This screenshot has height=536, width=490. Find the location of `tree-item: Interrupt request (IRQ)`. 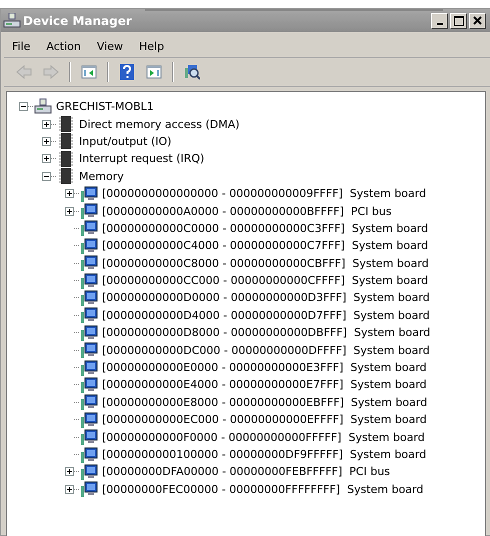

tree-item: Interrupt request (IRQ) is located at coordinates (141, 159).